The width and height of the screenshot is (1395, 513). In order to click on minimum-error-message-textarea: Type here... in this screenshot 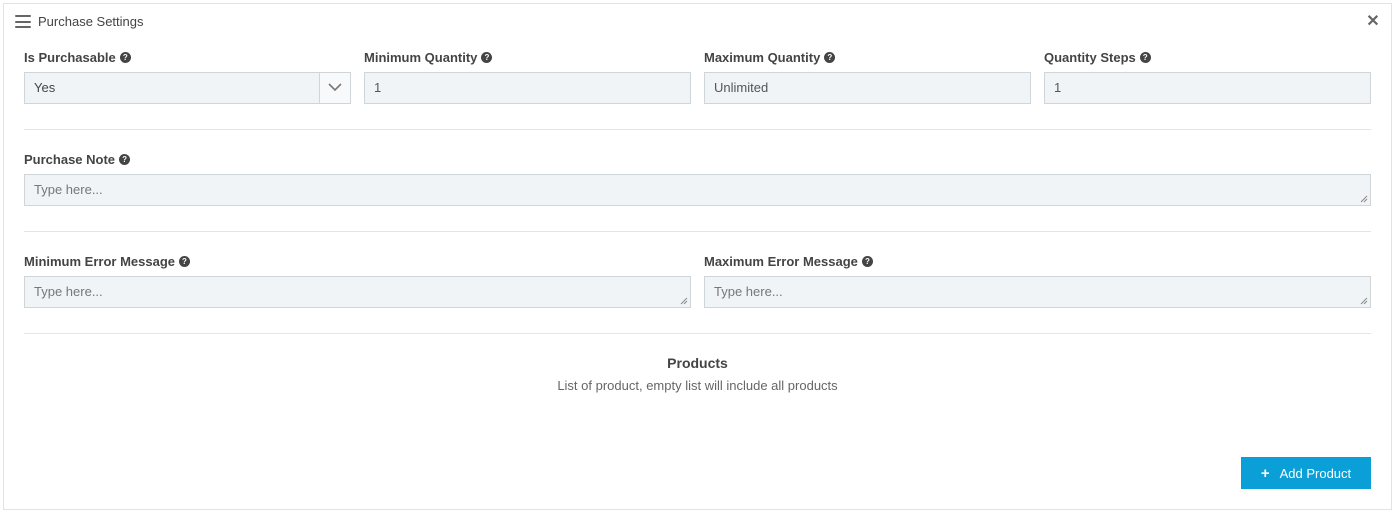, I will do `click(357, 292)`.